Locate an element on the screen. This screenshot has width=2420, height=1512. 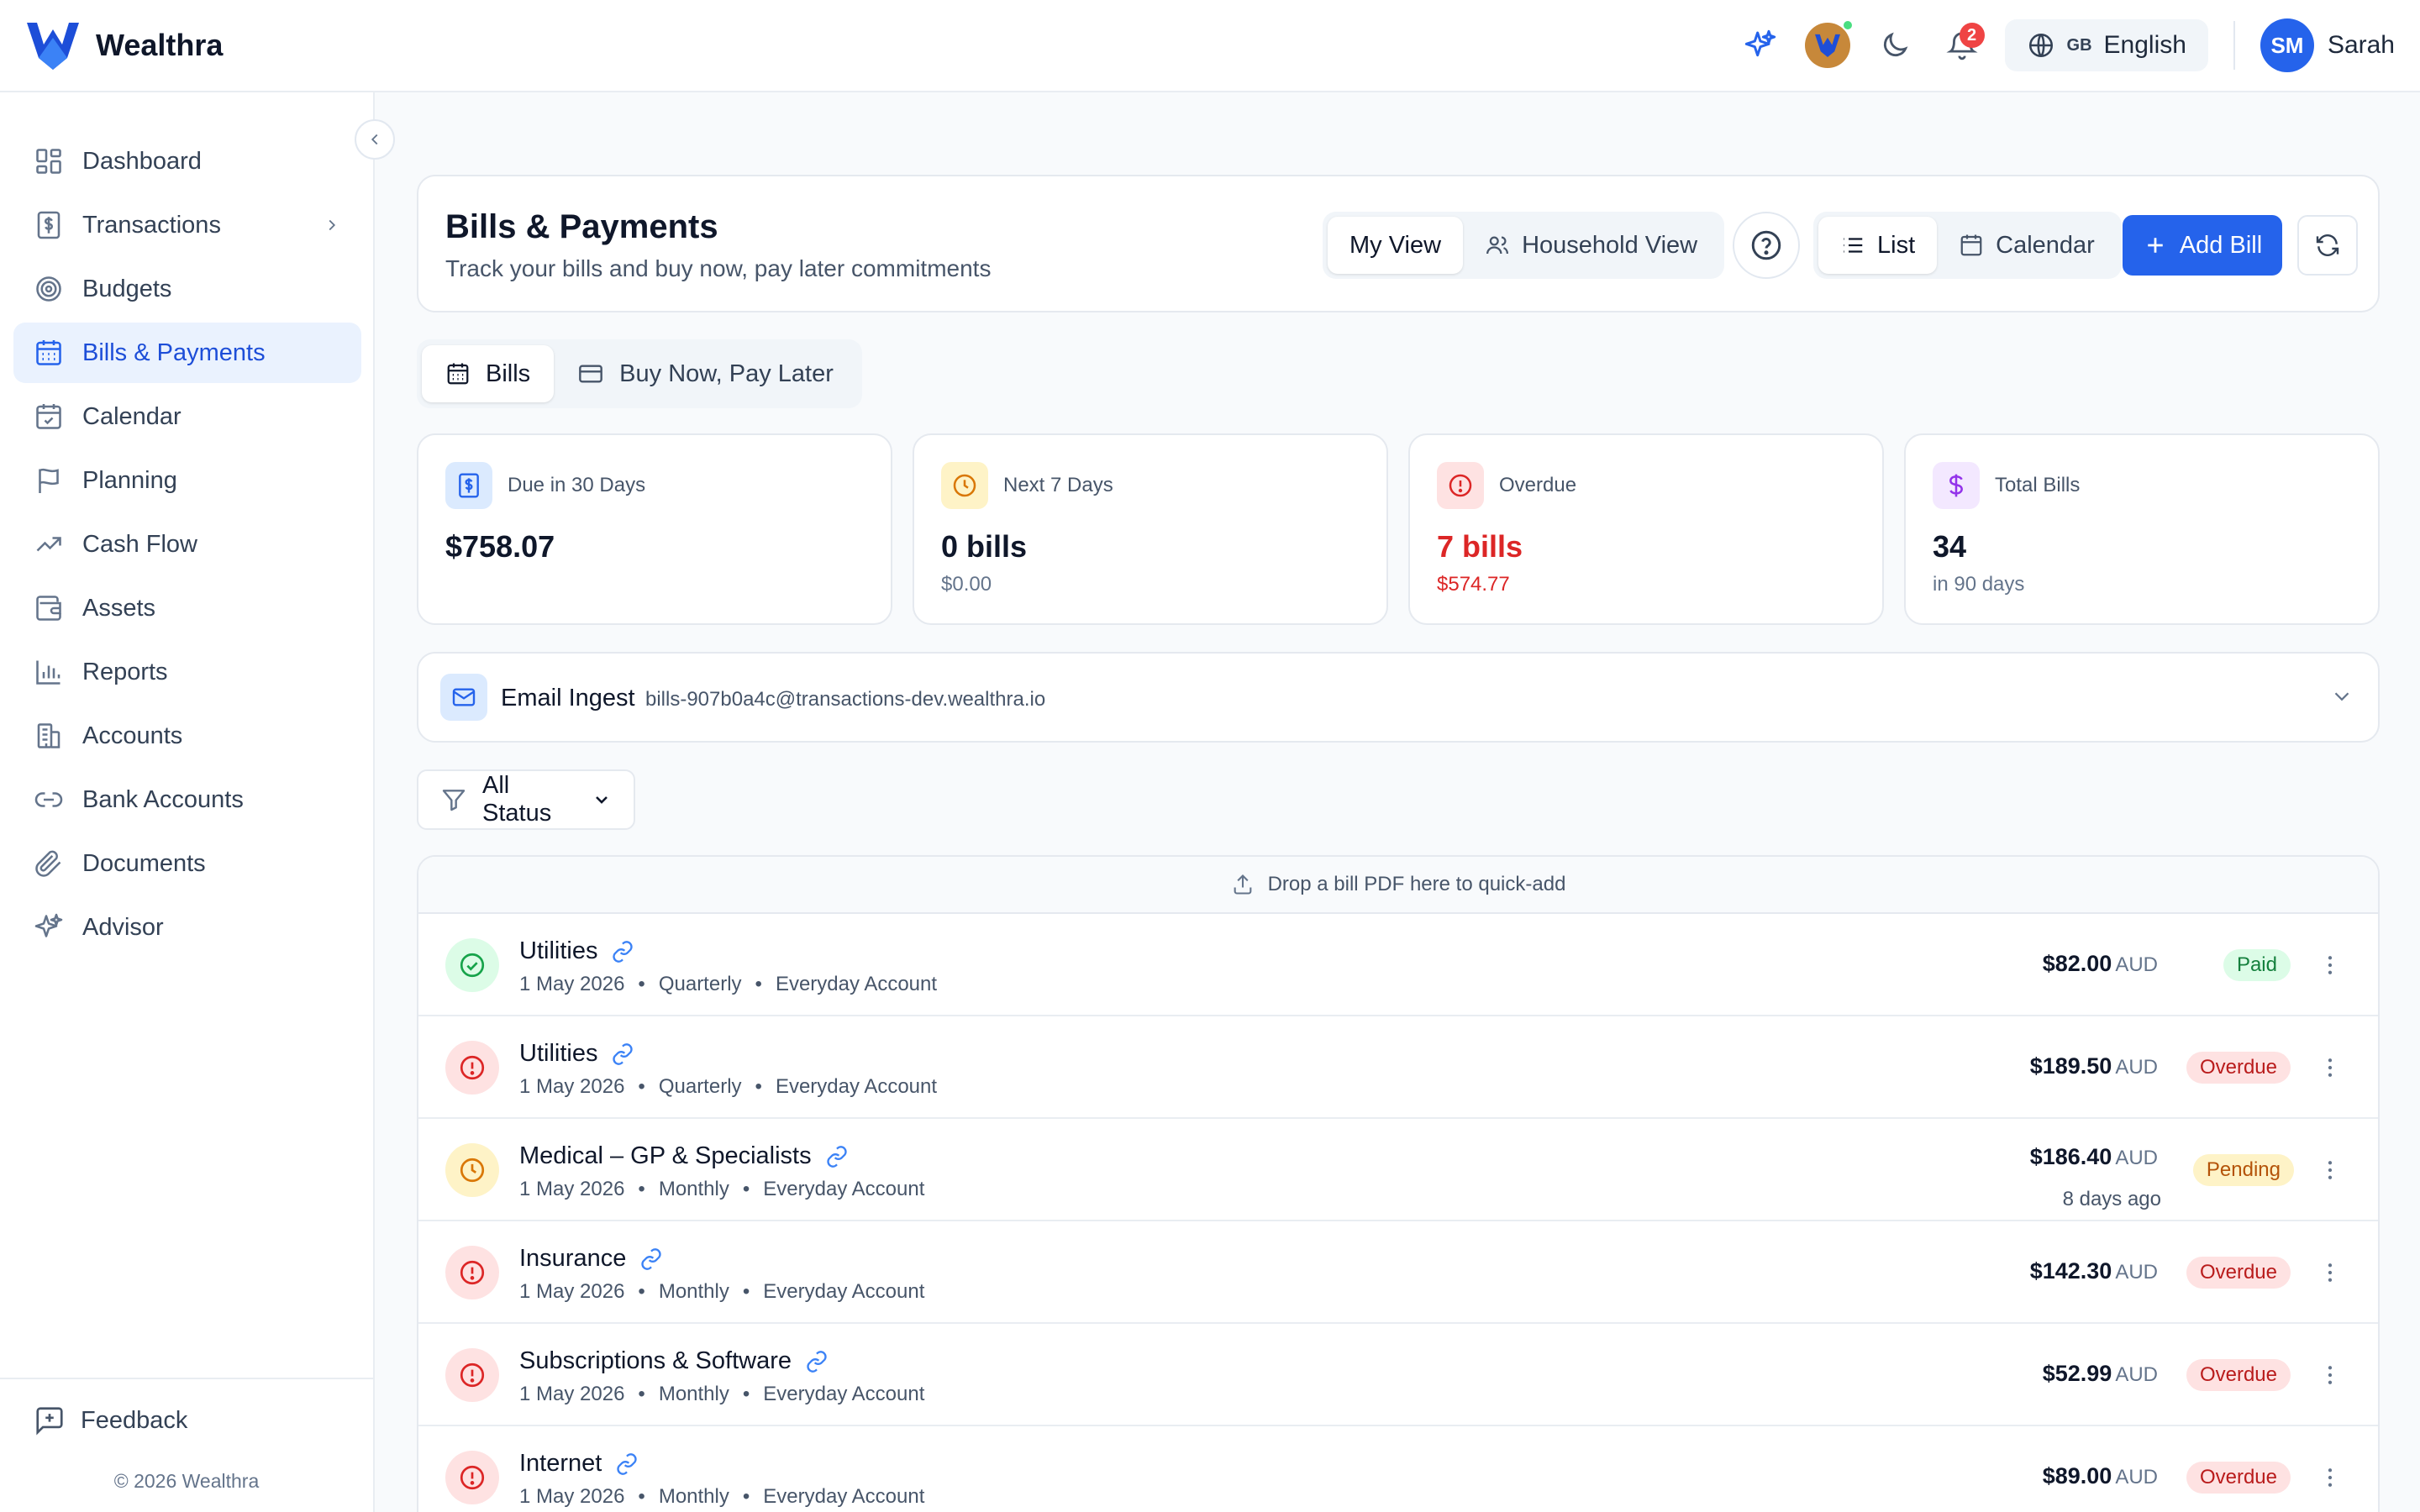
theme-toggle-button is located at coordinates (1894, 45).